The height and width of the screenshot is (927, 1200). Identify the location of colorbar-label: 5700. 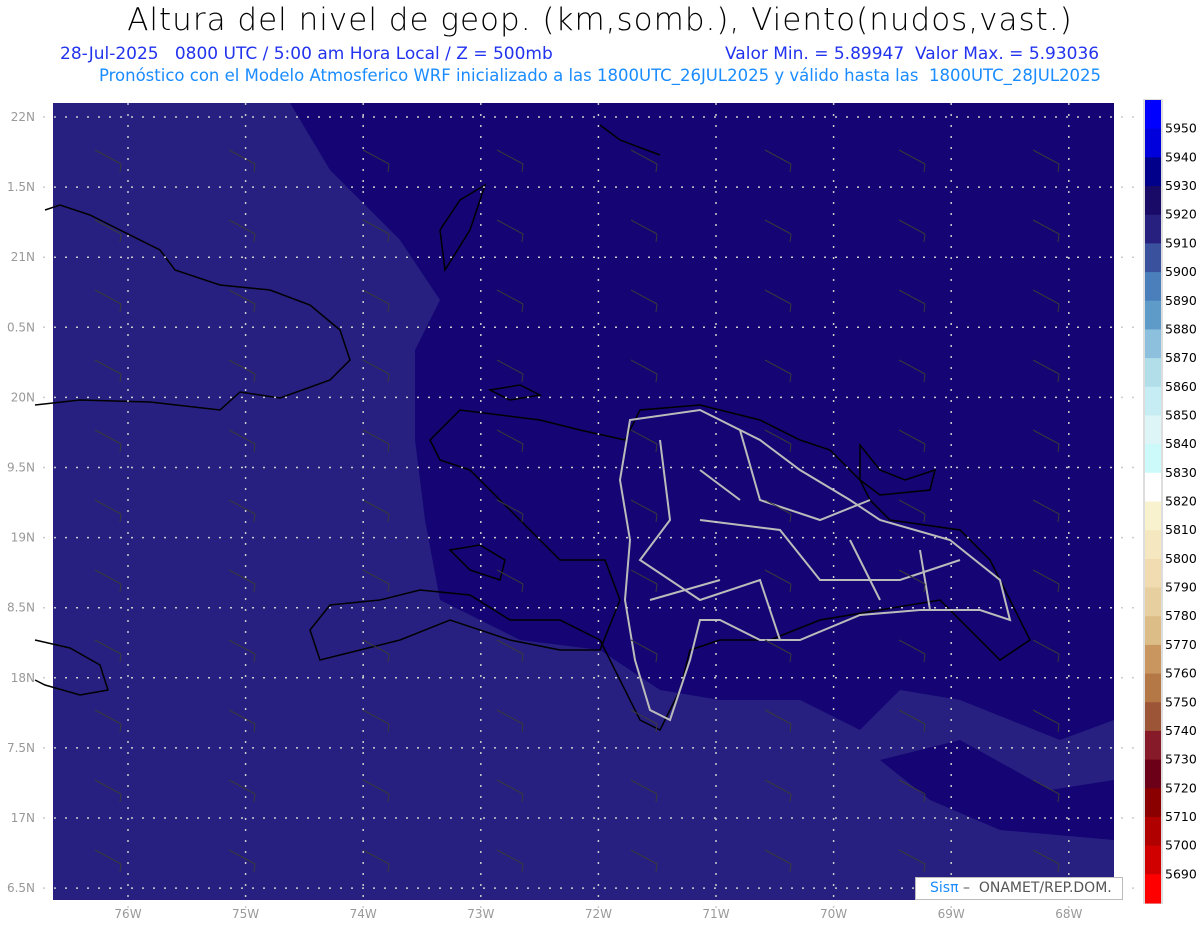
(1181, 845).